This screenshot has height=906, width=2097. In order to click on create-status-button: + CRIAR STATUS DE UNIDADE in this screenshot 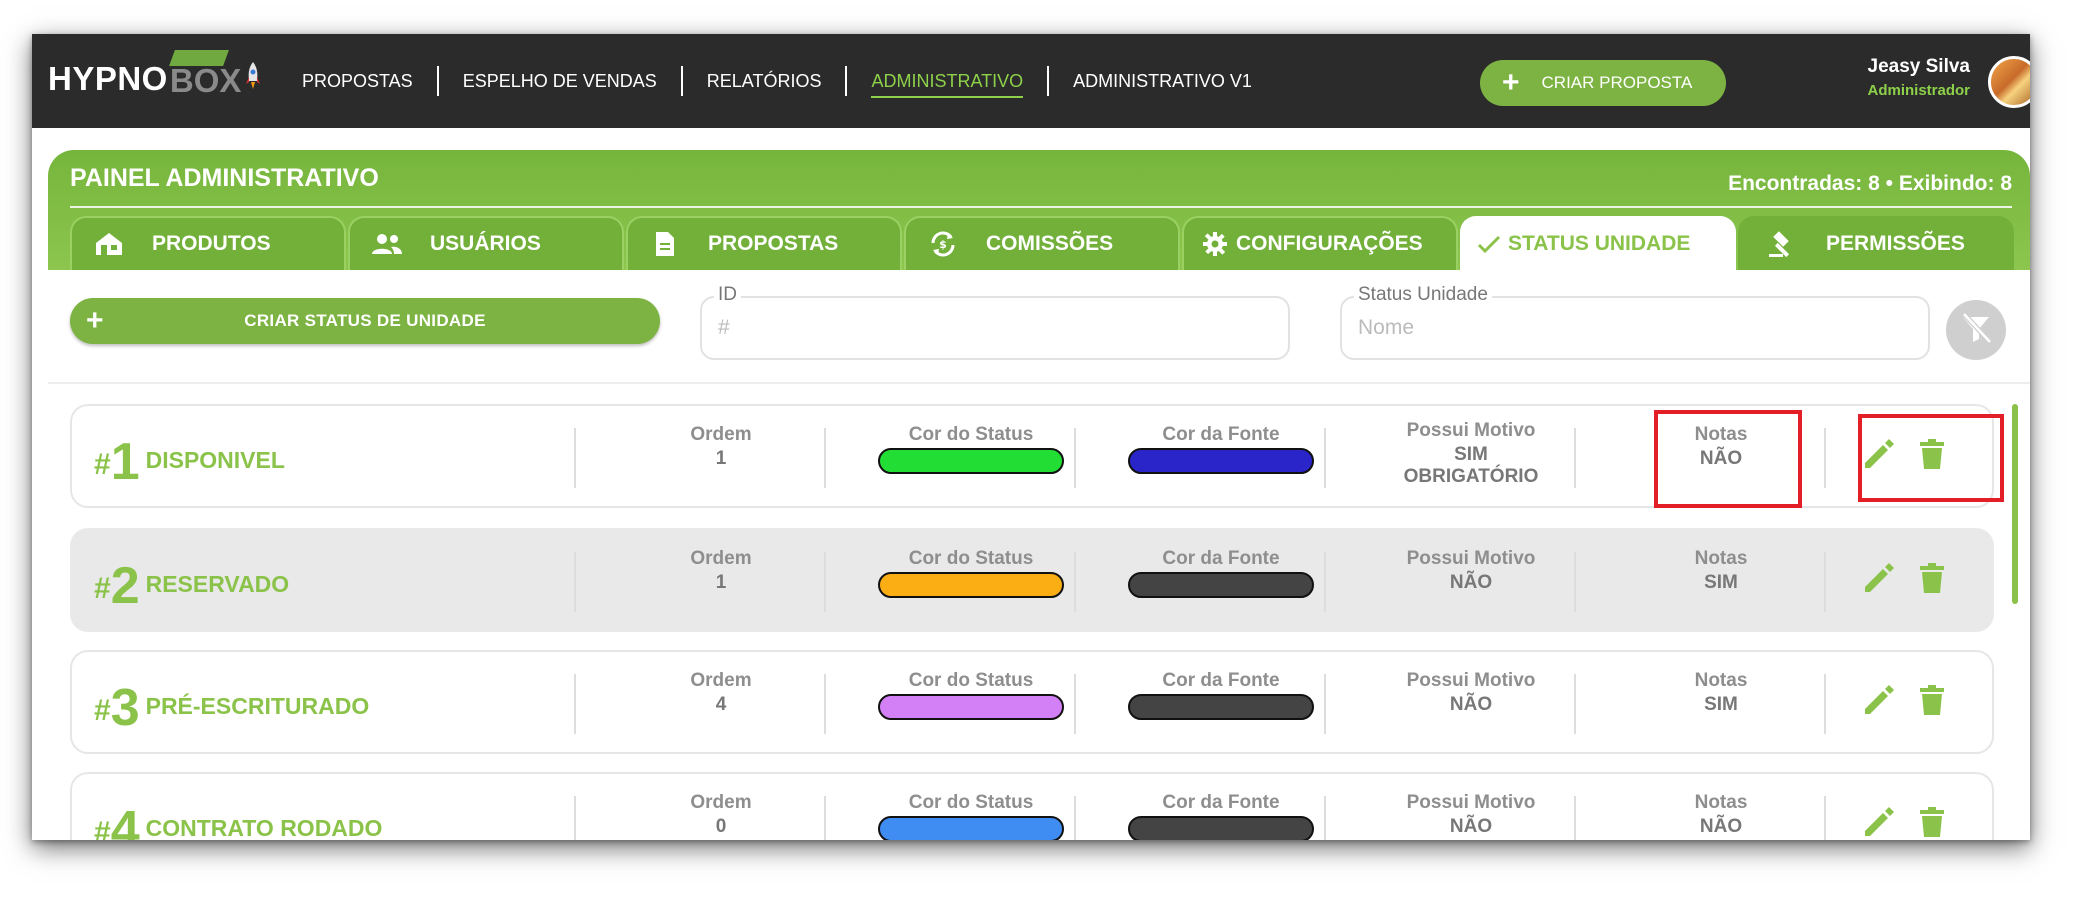, I will do `click(365, 321)`.